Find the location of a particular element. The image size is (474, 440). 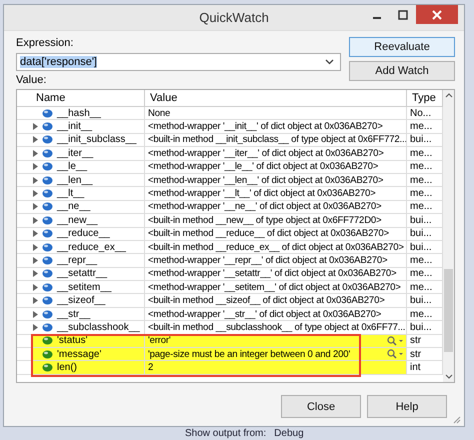

close-icon is located at coordinates (437, 15).